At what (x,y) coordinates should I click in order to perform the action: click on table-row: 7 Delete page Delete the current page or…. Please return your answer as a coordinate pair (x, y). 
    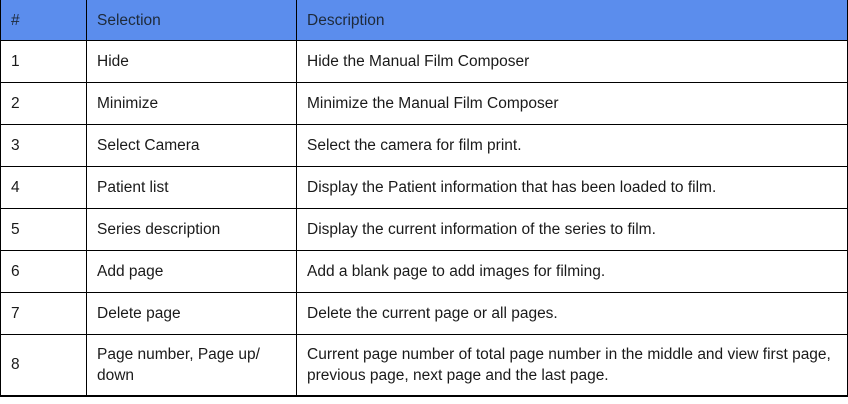
    Looking at the image, I should click on (424, 313).